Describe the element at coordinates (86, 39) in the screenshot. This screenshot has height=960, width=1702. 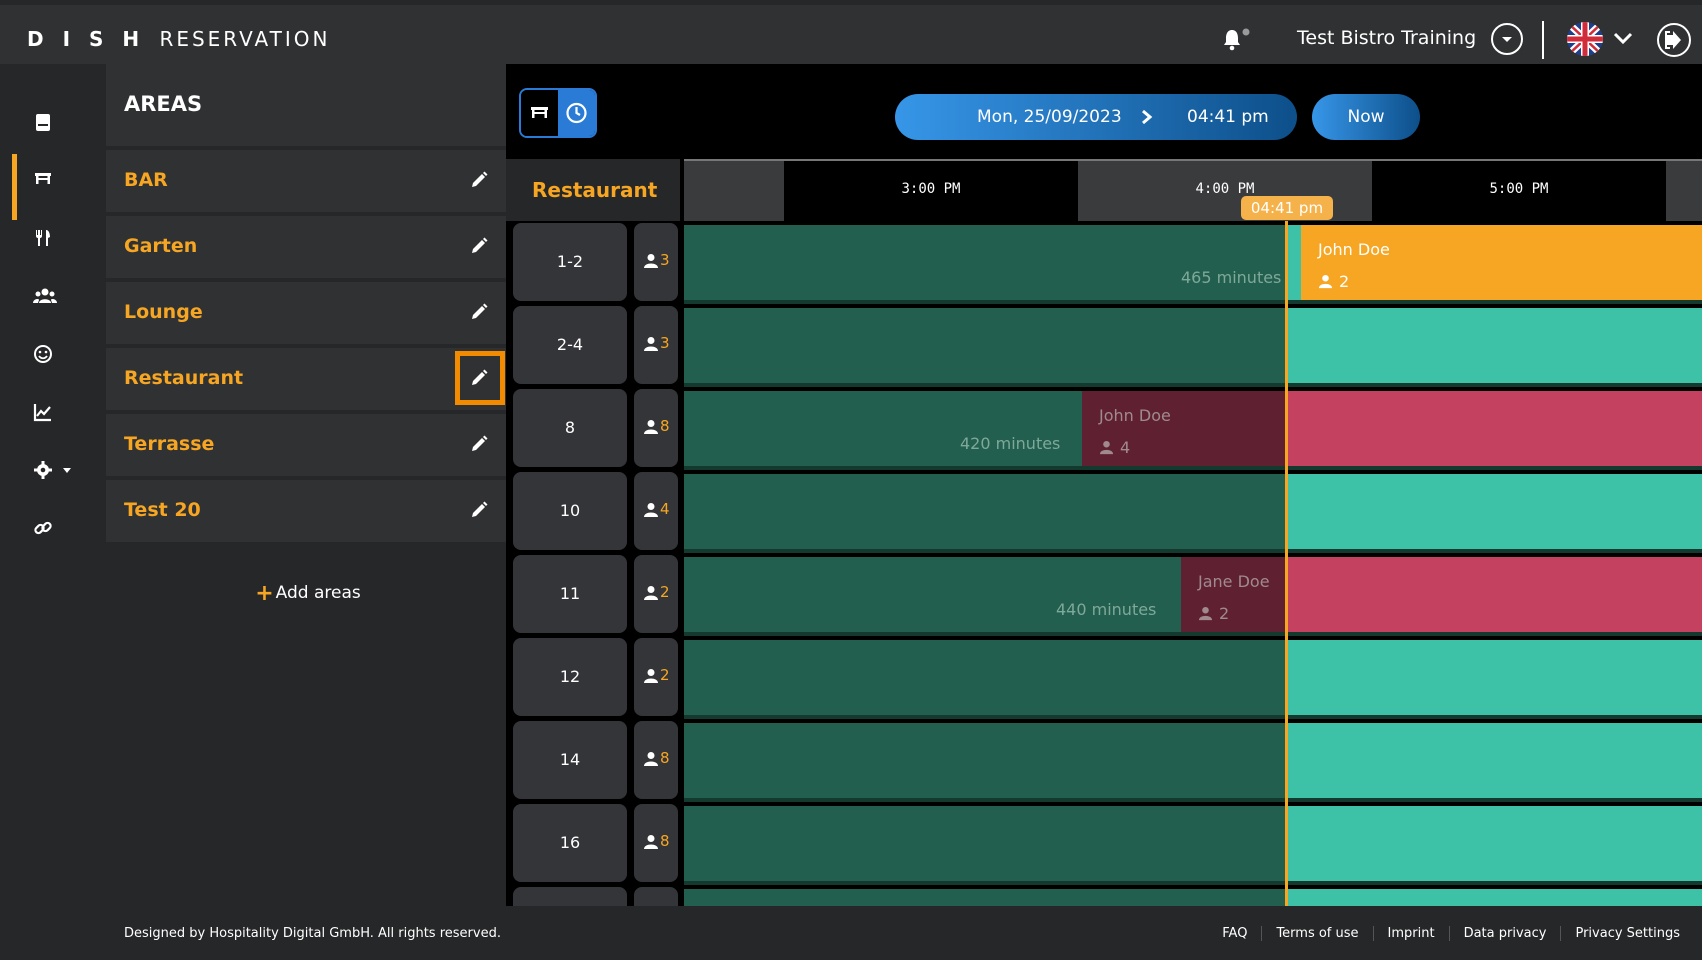
I see `brand-bold: D I S H` at that location.